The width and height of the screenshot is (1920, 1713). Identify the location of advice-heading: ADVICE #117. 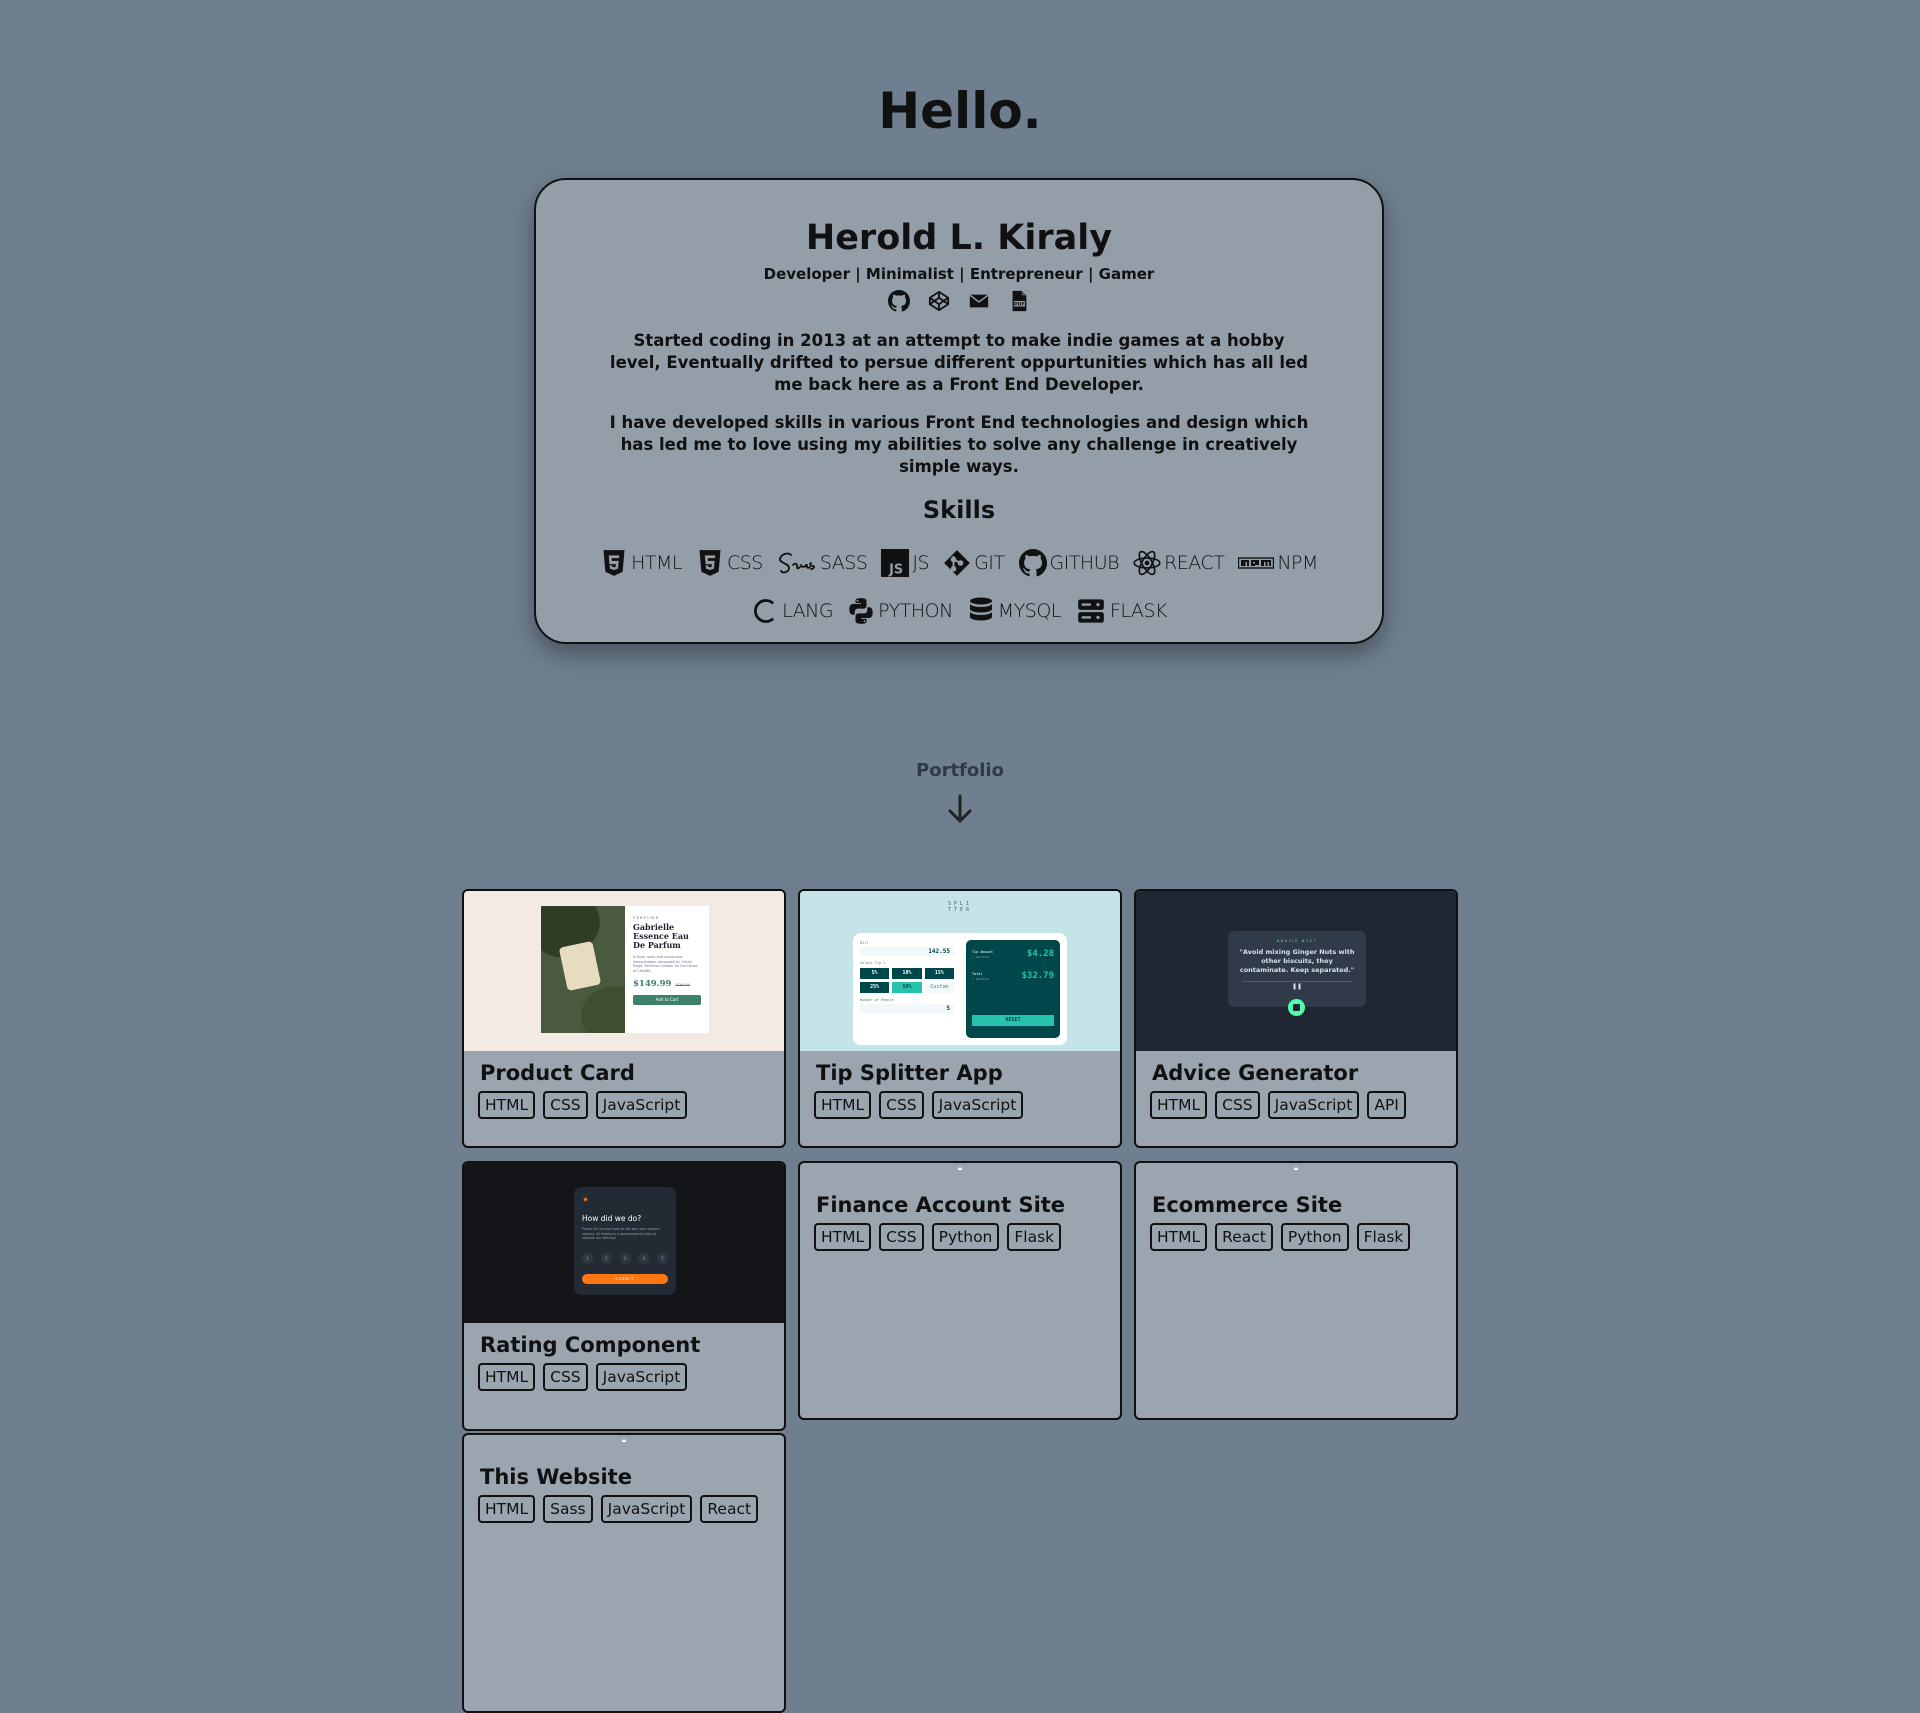
(1297, 941).